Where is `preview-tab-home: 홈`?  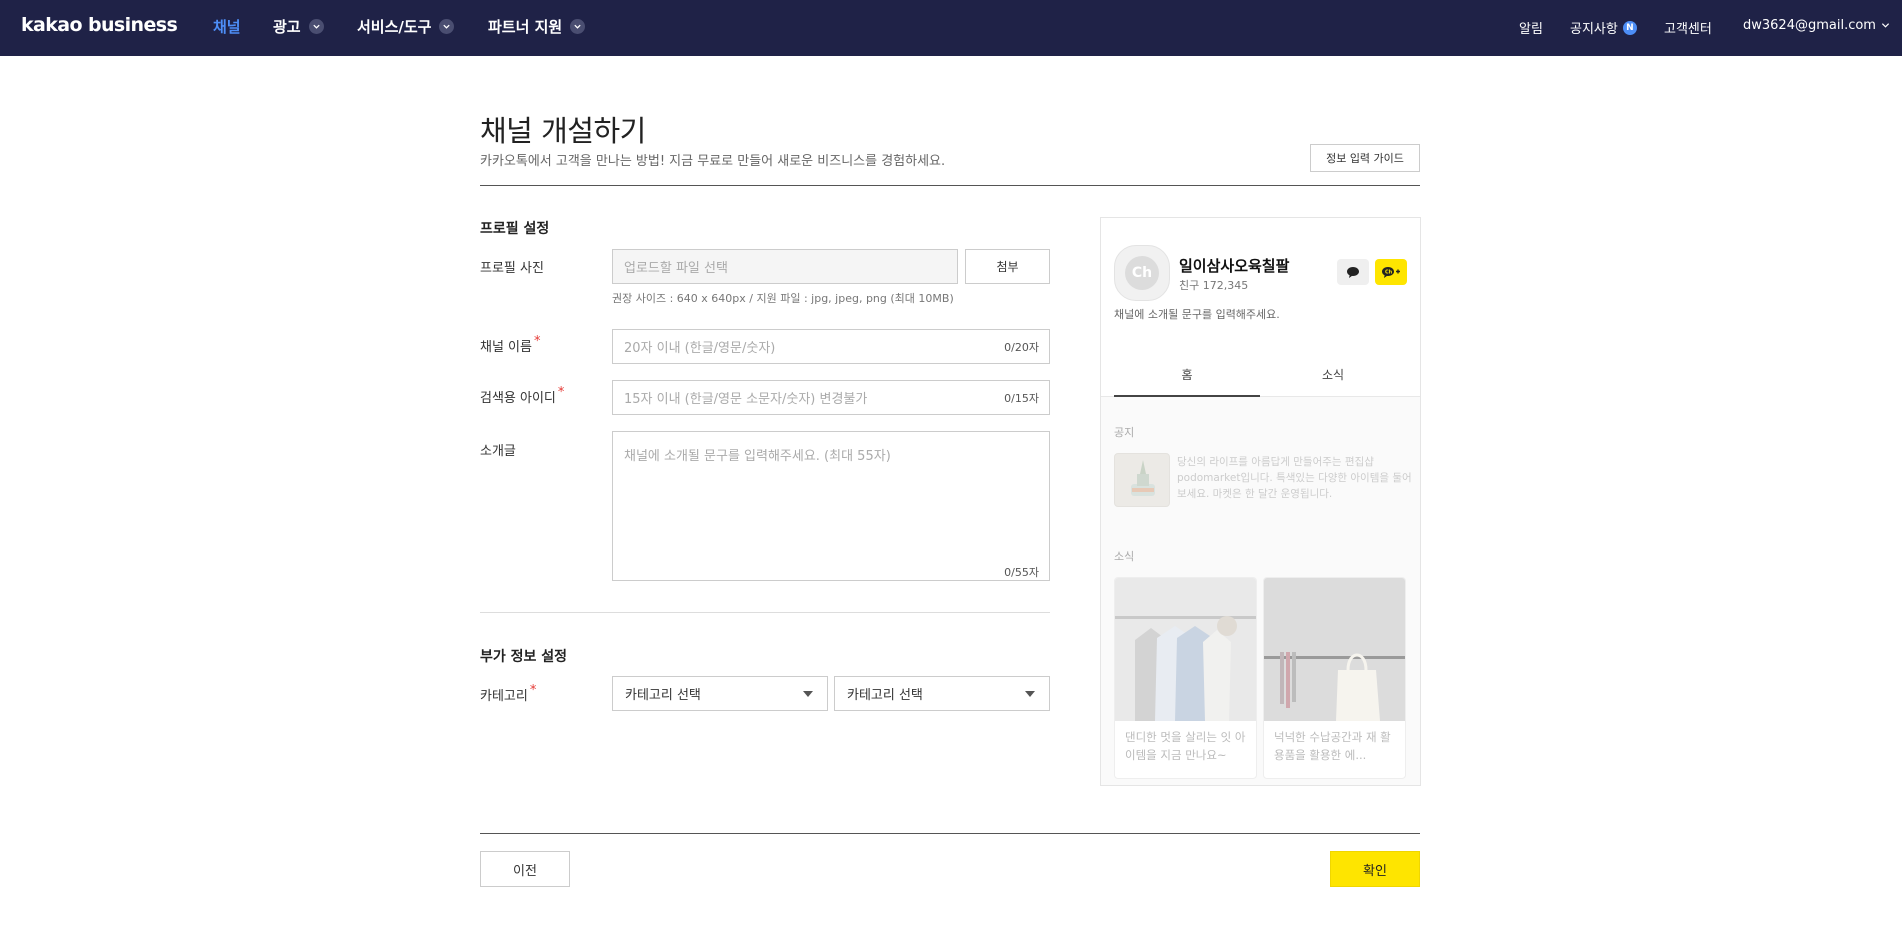
preview-tab-home: 홈 is located at coordinates (1187, 375).